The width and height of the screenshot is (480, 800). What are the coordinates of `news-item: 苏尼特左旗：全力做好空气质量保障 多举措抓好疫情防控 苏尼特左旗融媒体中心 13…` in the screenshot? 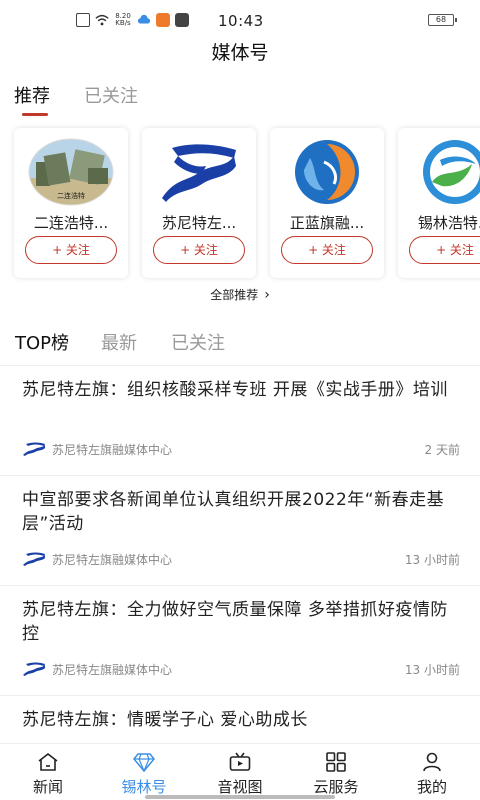 It's located at (240, 641).